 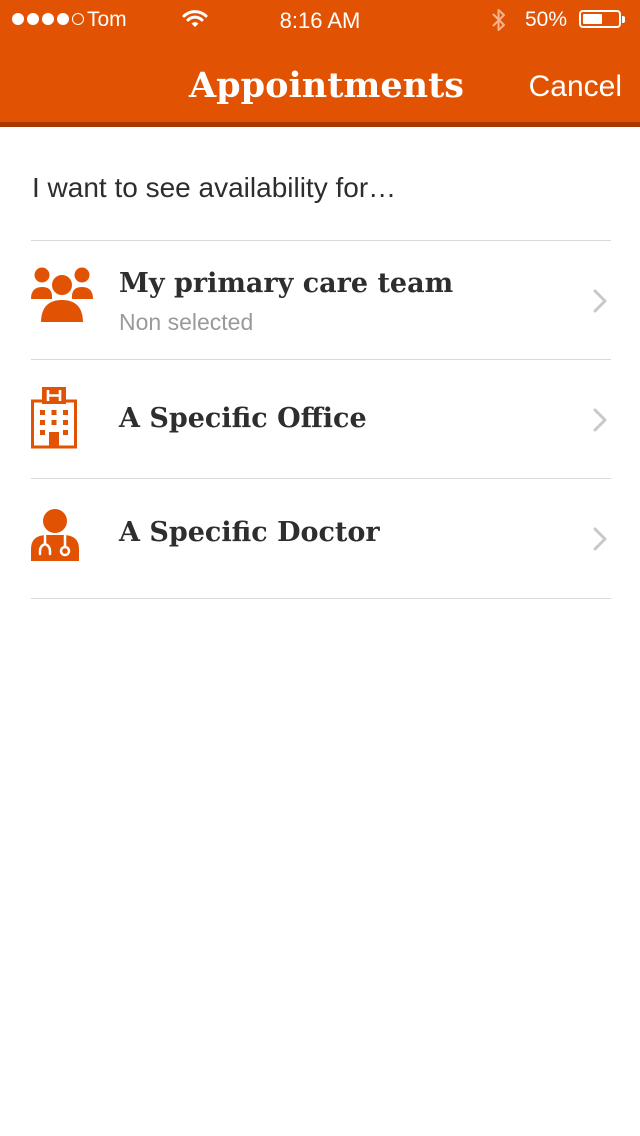 What do you see at coordinates (55, 537) in the screenshot?
I see `doctor-icon` at bounding box center [55, 537].